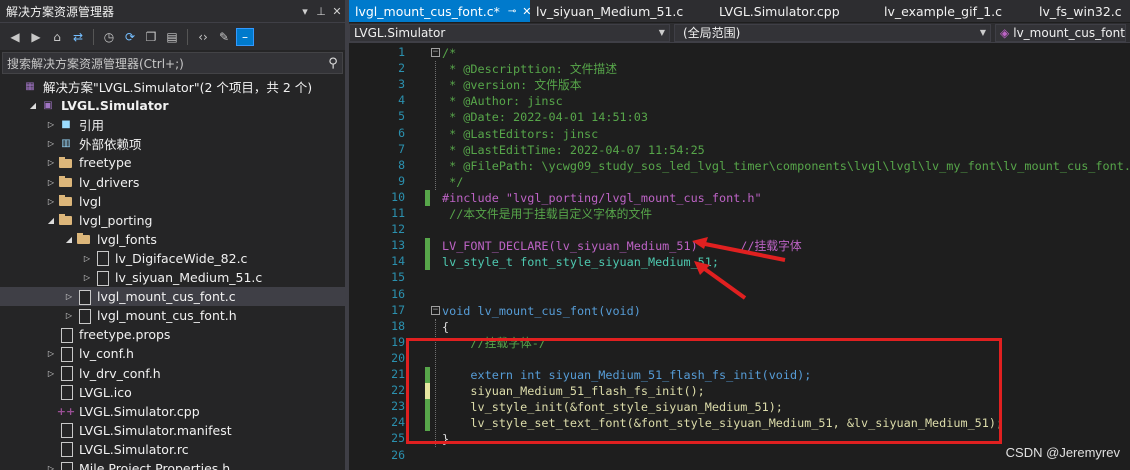 The image size is (1130, 470). I want to click on code-line: lv_style_t font_style_siyuan_Medium_51;, so click(580, 262).